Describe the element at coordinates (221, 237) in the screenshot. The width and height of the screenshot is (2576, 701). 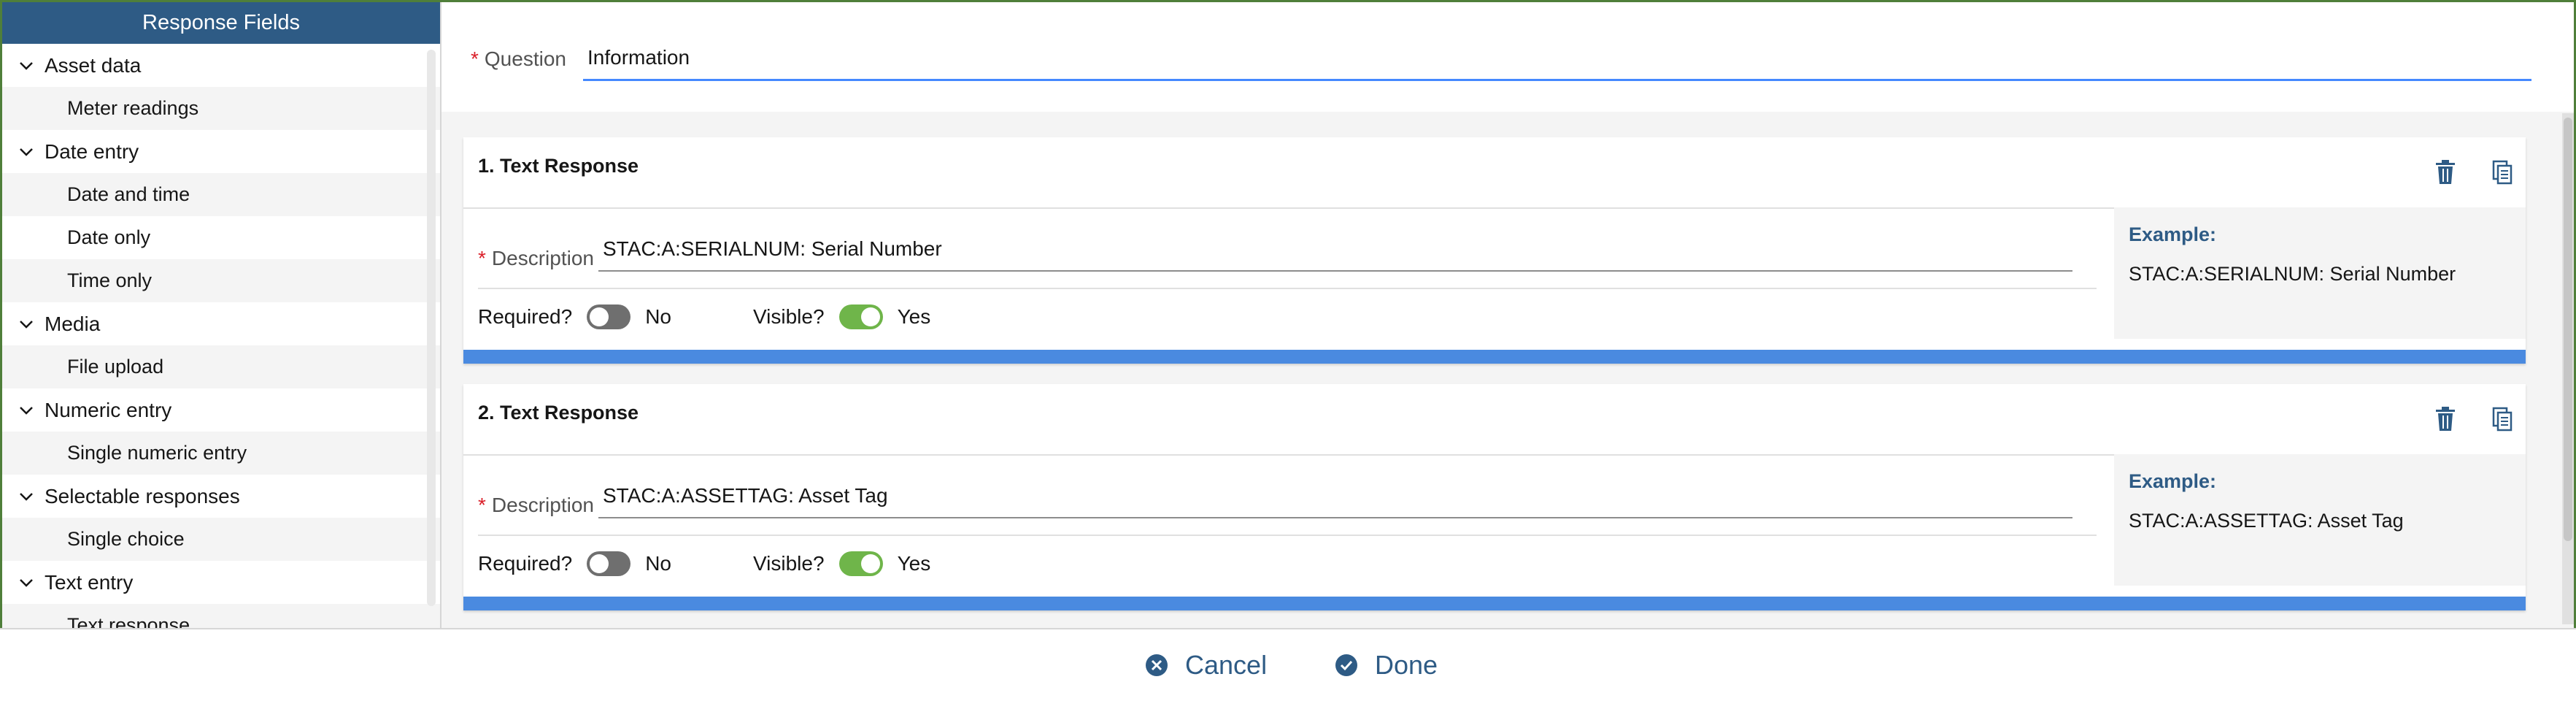
I see `field-item-date-only: Date only` at that location.